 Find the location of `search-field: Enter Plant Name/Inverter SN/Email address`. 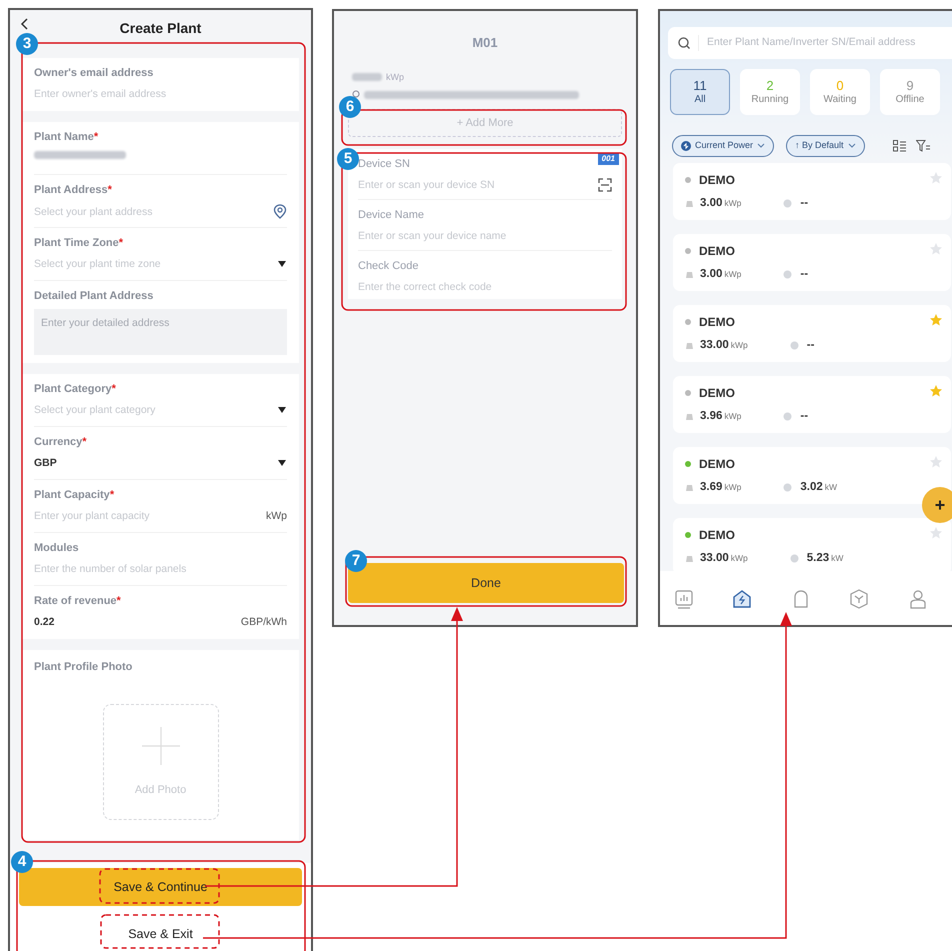

search-field: Enter Plant Name/Inverter SN/Email address is located at coordinates (810, 43).